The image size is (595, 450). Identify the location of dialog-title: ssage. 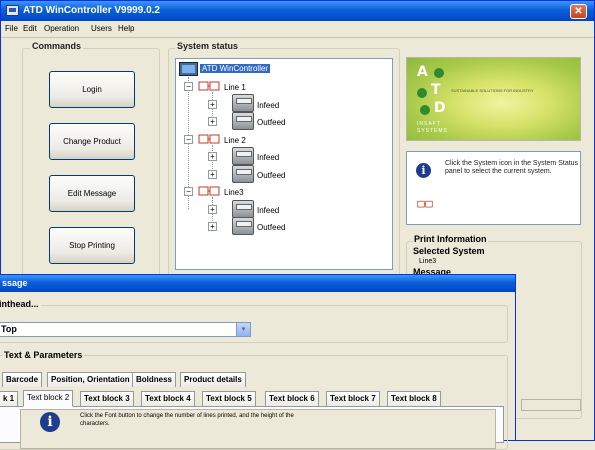
(15, 283).